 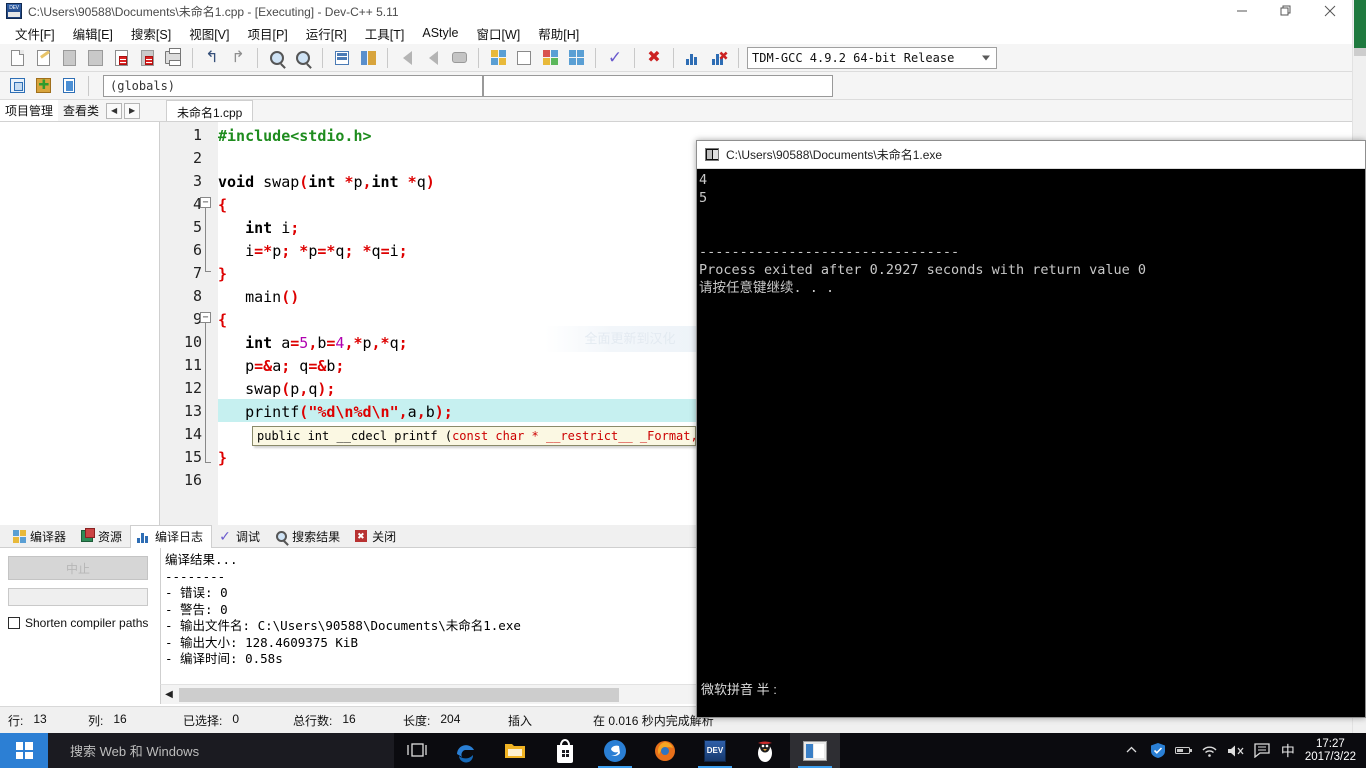 I want to click on compiler-select: TDM-GCC 4.9.2 64-bit Release, so click(x=872, y=57).